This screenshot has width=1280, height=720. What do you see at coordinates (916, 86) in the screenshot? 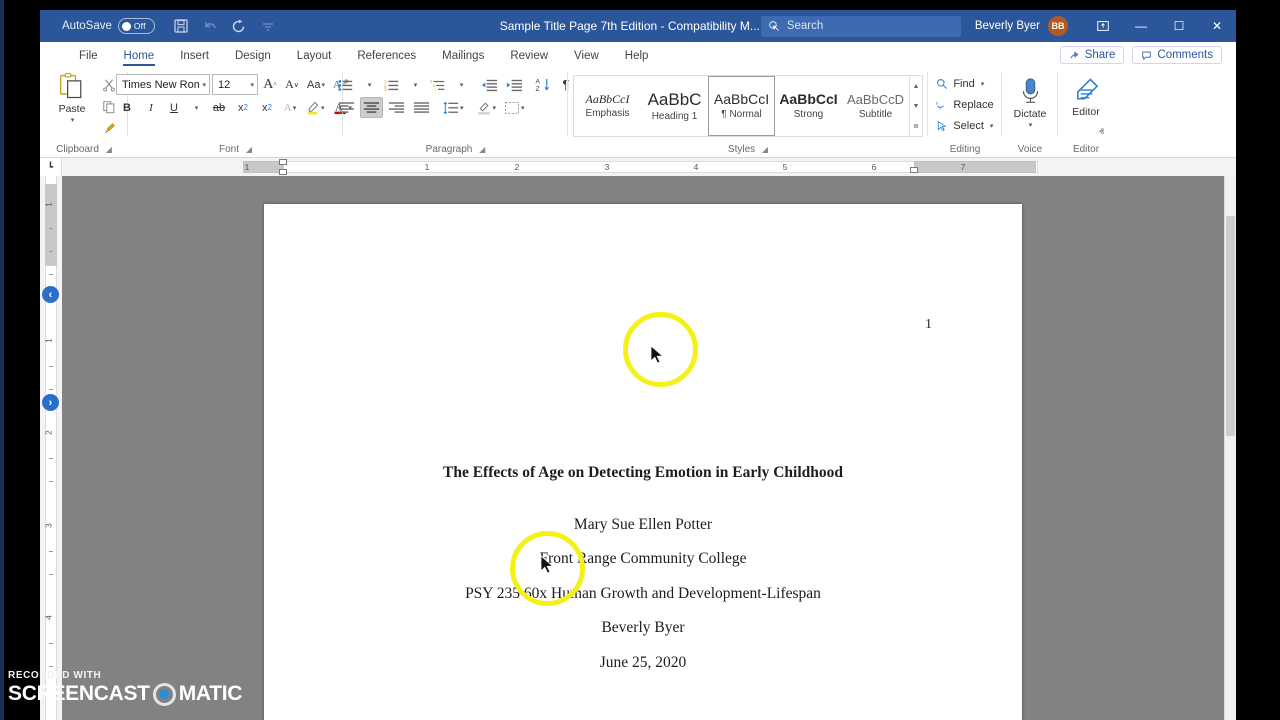
I see `styles-scroll-up-icon: ▲` at bounding box center [916, 86].